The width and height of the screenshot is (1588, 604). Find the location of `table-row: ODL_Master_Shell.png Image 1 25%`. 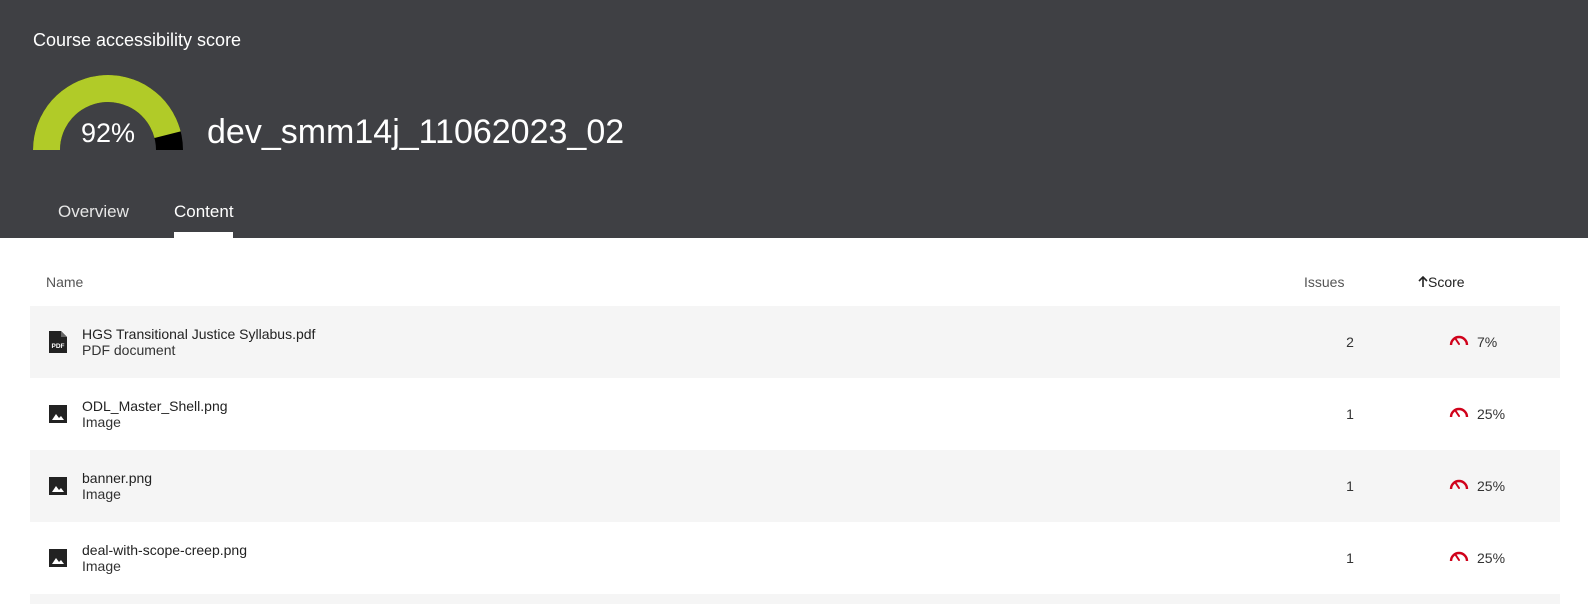

table-row: ODL_Master_Shell.png Image 1 25% is located at coordinates (795, 414).